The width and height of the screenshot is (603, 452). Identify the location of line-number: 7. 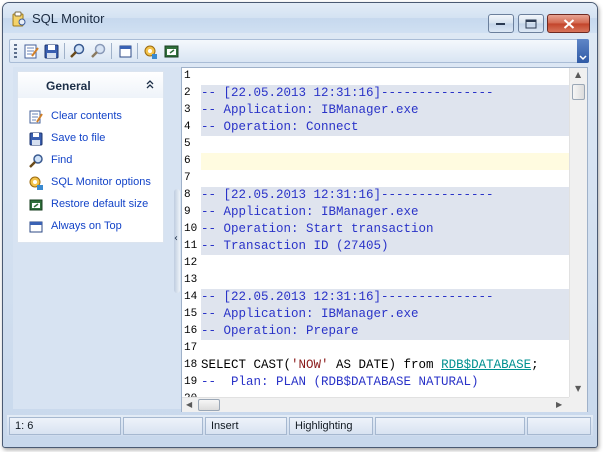
(187, 178).